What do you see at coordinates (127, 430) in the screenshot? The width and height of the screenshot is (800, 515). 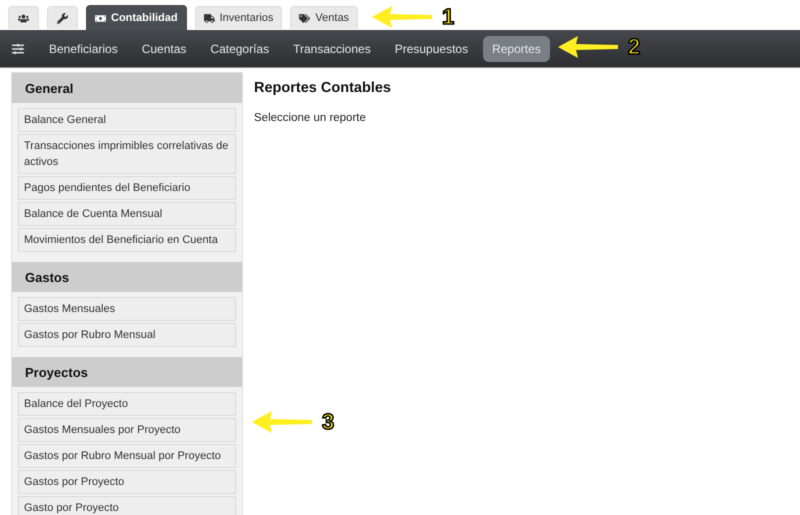 I see `report-link: Gastos Mensuales por Proyecto` at bounding box center [127, 430].